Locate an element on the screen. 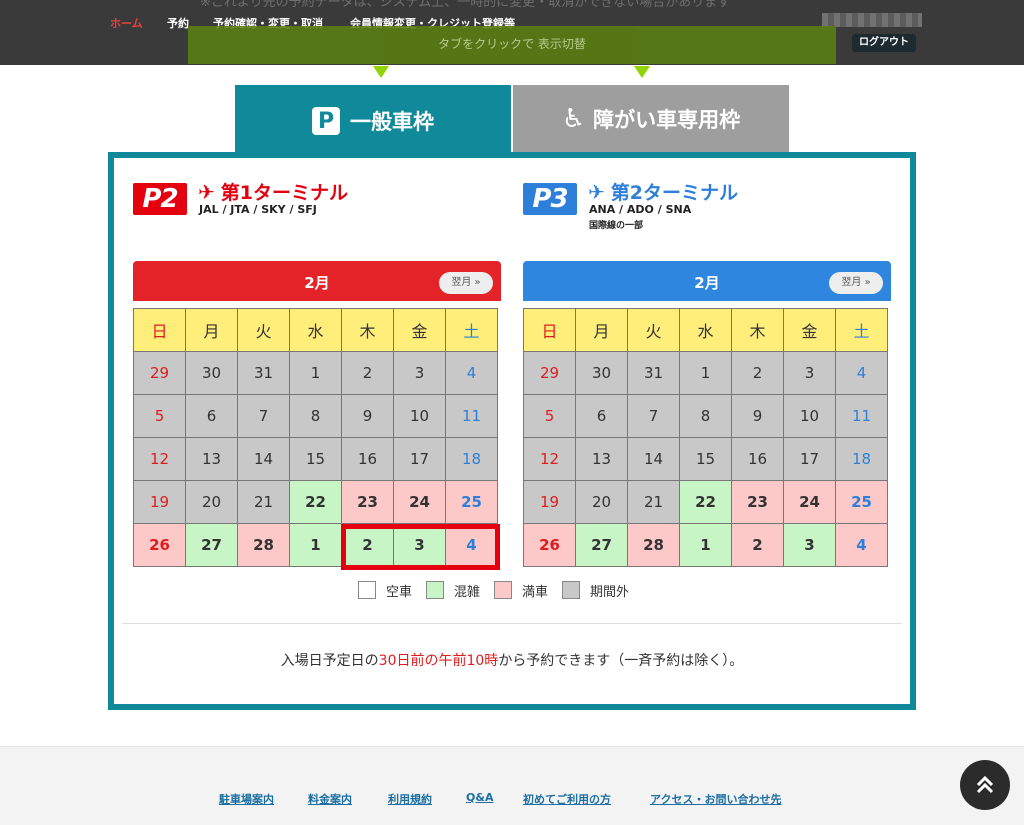  scroll-top-button is located at coordinates (985, 785).